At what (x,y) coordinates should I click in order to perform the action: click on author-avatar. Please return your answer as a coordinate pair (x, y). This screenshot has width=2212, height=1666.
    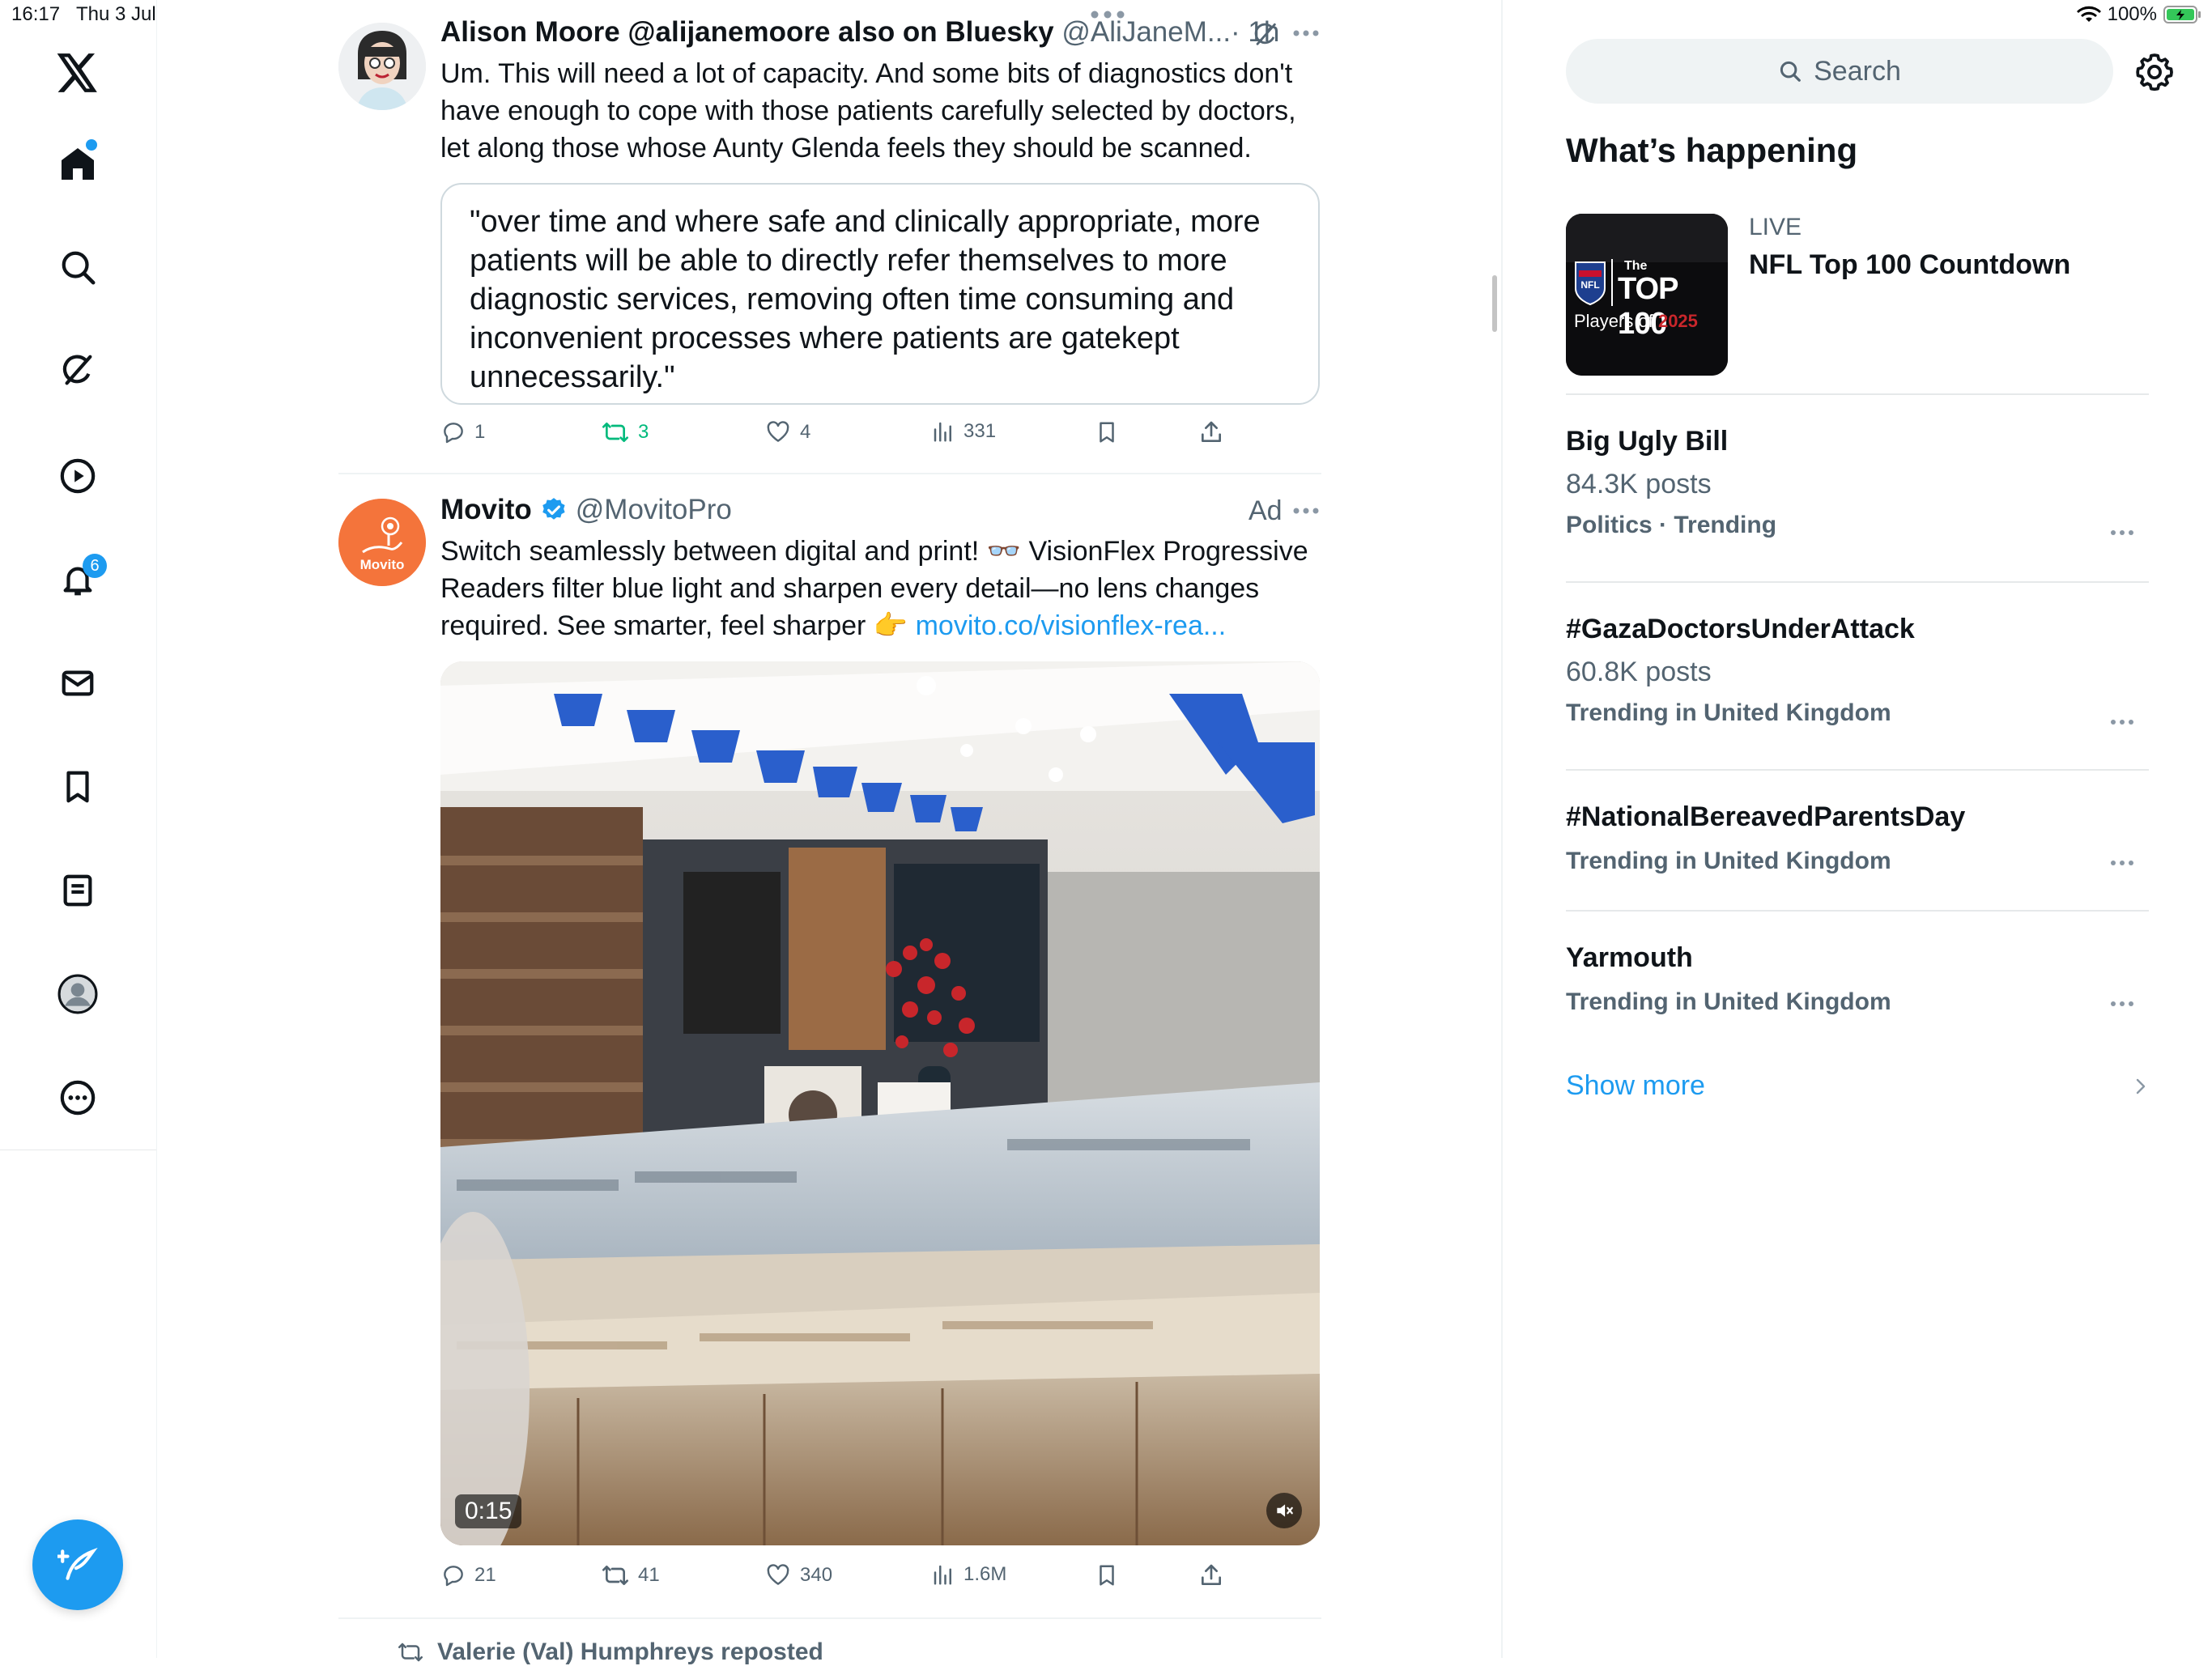
    Looking at the image, I should click on (382, 67).